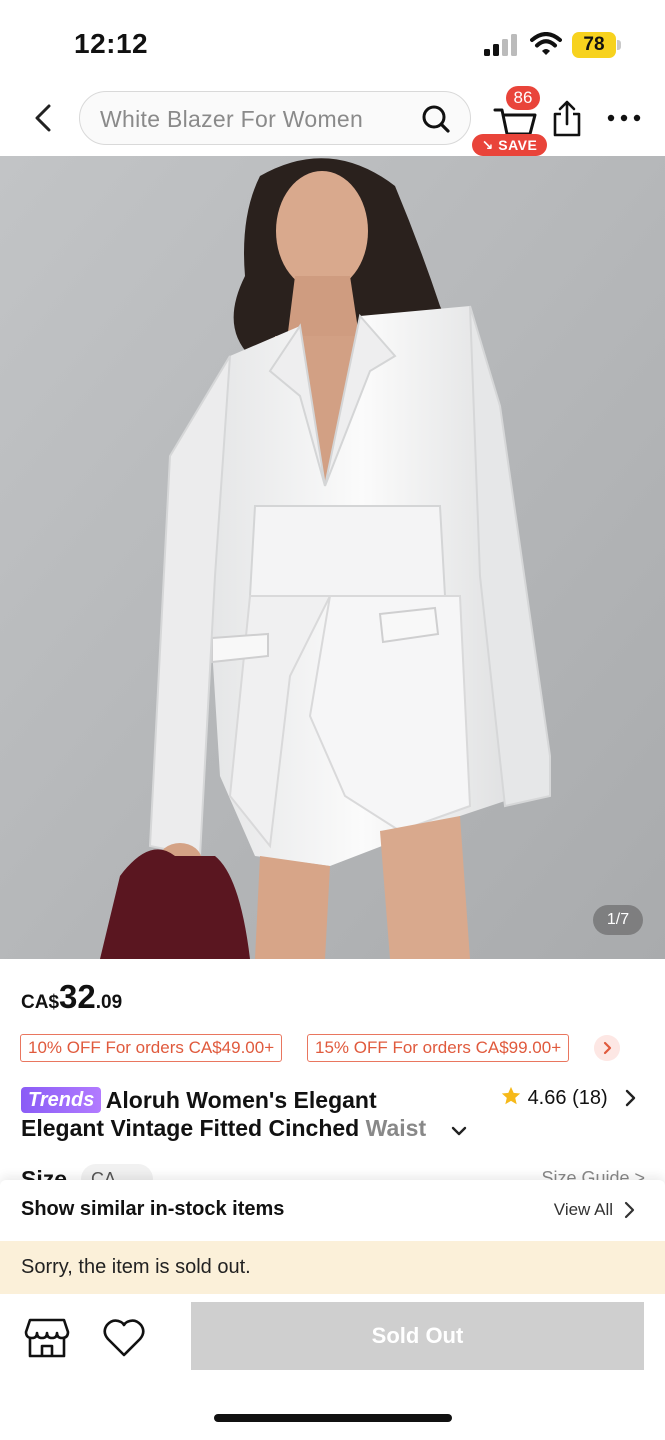  I want to click on image-counter: 1/7, so click(618, 920).